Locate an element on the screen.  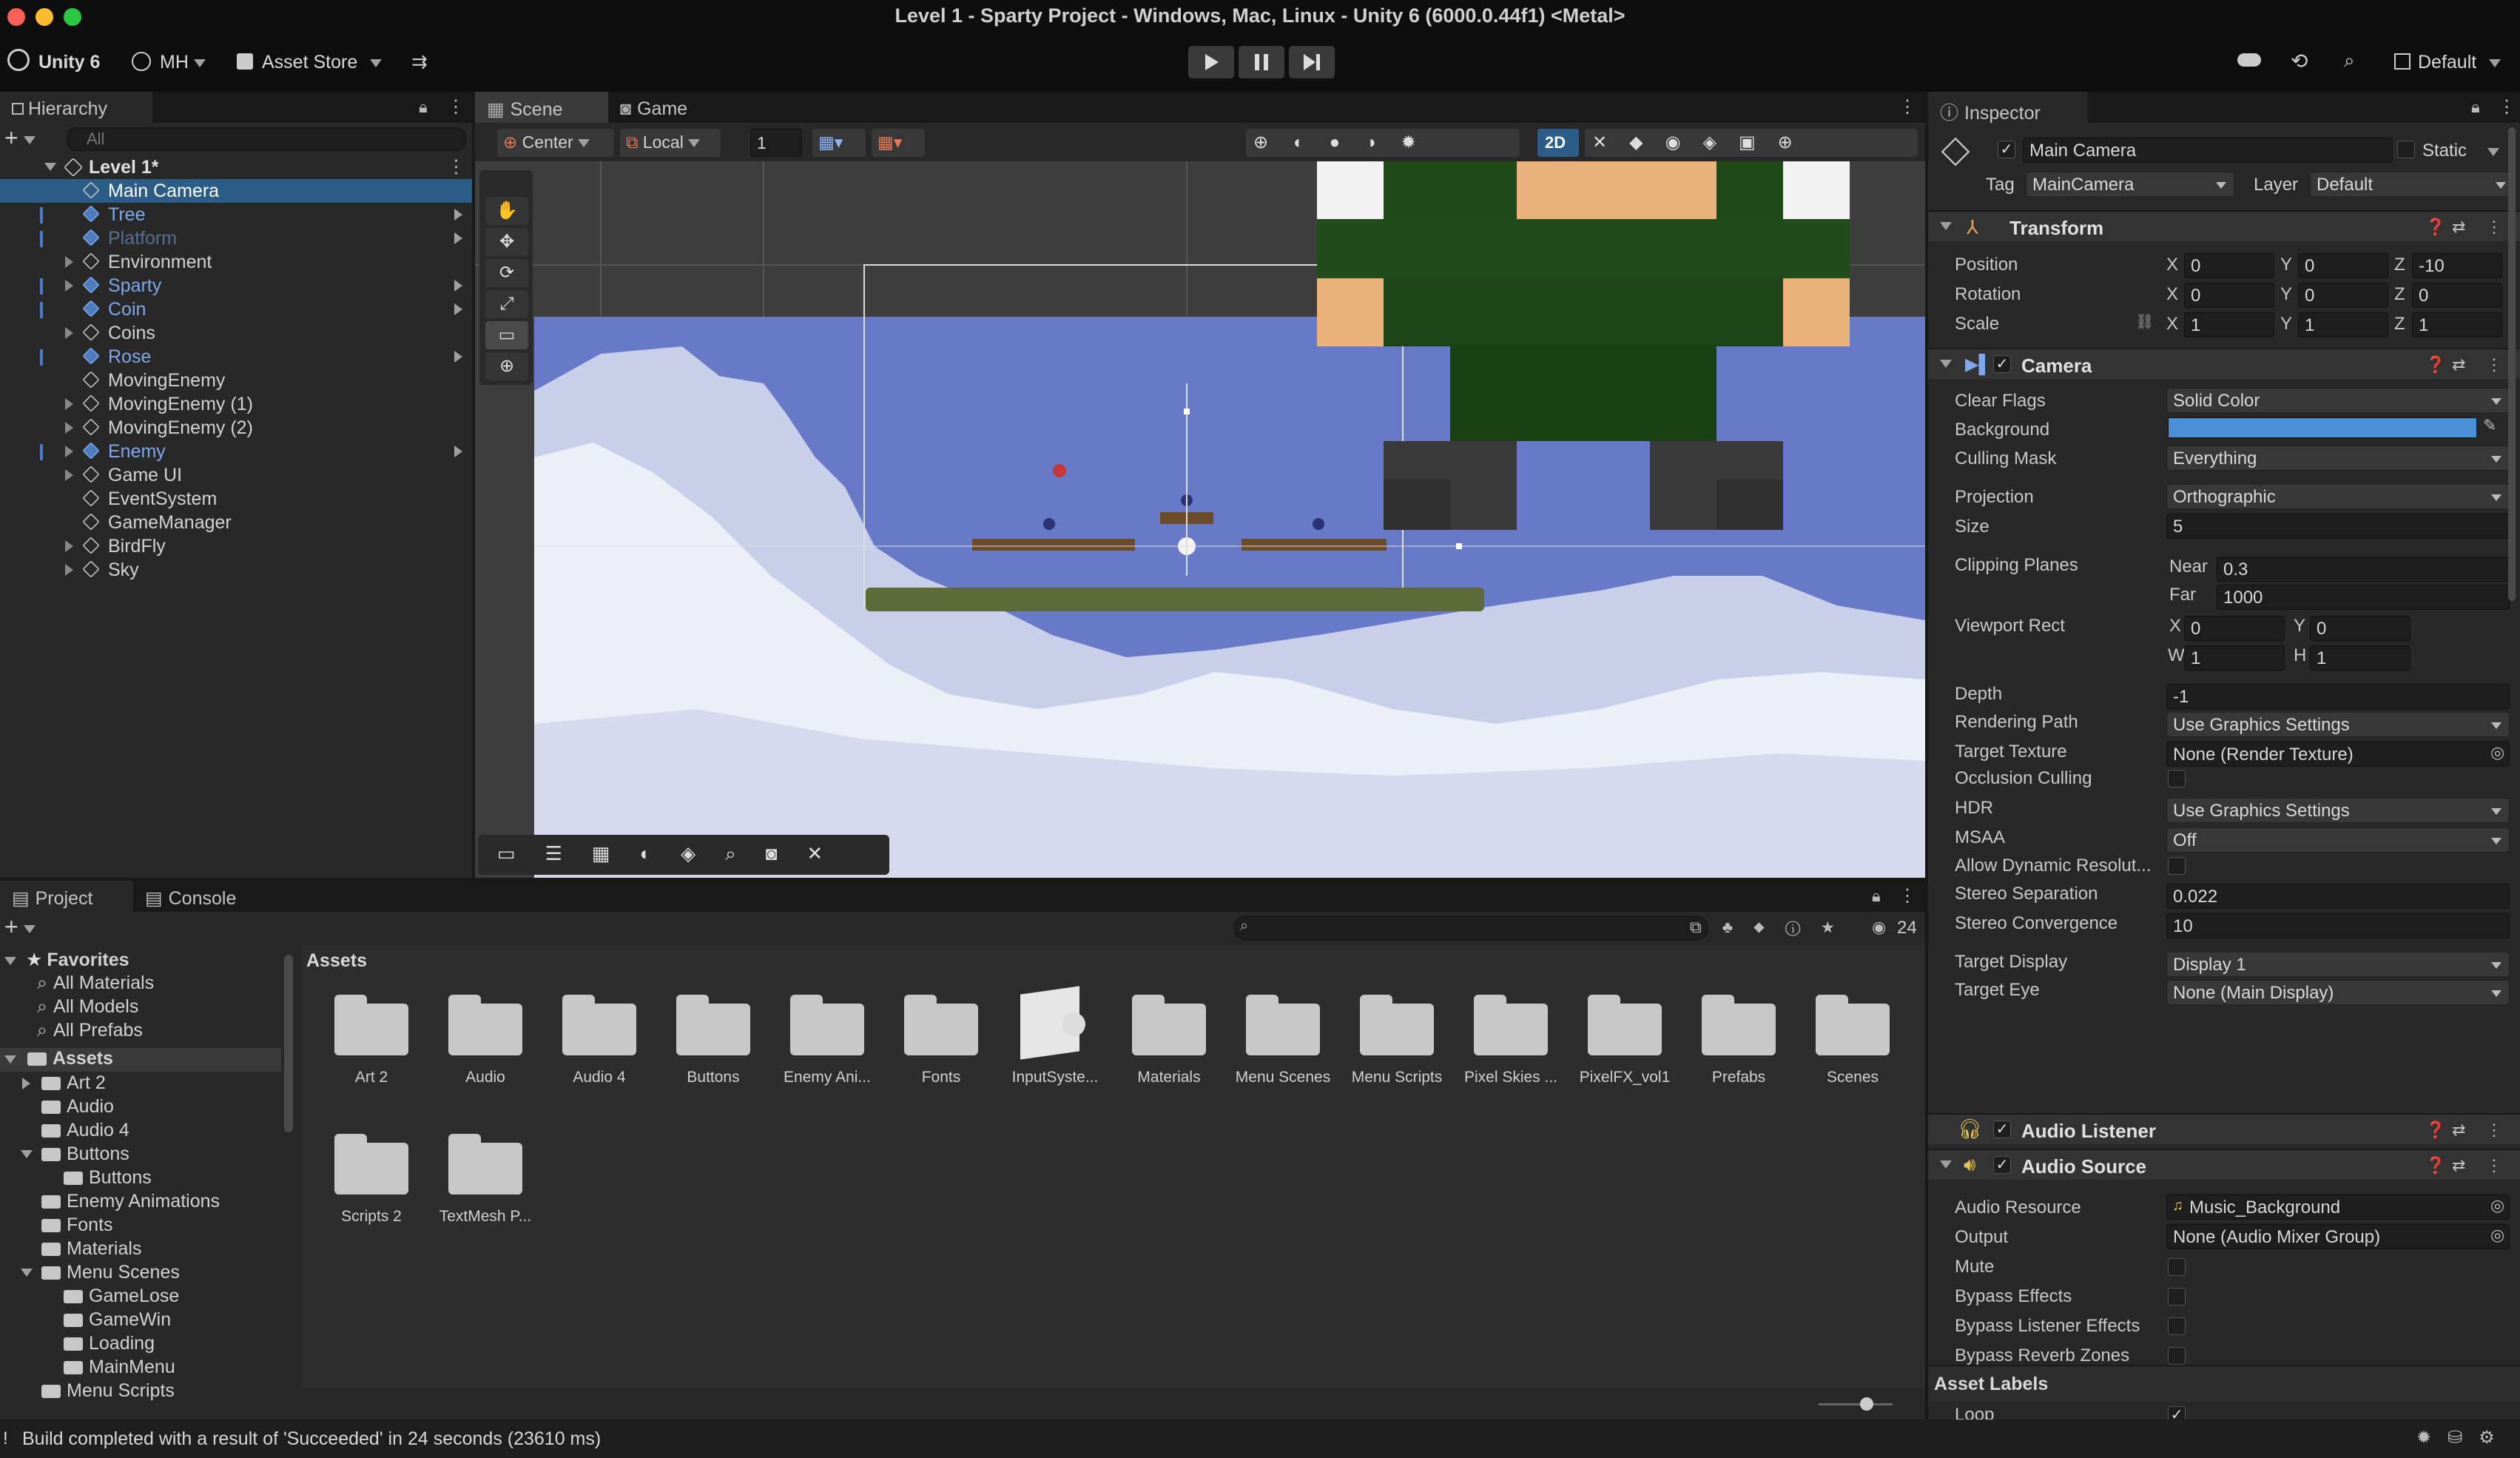
preset-icon: ⇄ is located at coordinates (2458, 227).